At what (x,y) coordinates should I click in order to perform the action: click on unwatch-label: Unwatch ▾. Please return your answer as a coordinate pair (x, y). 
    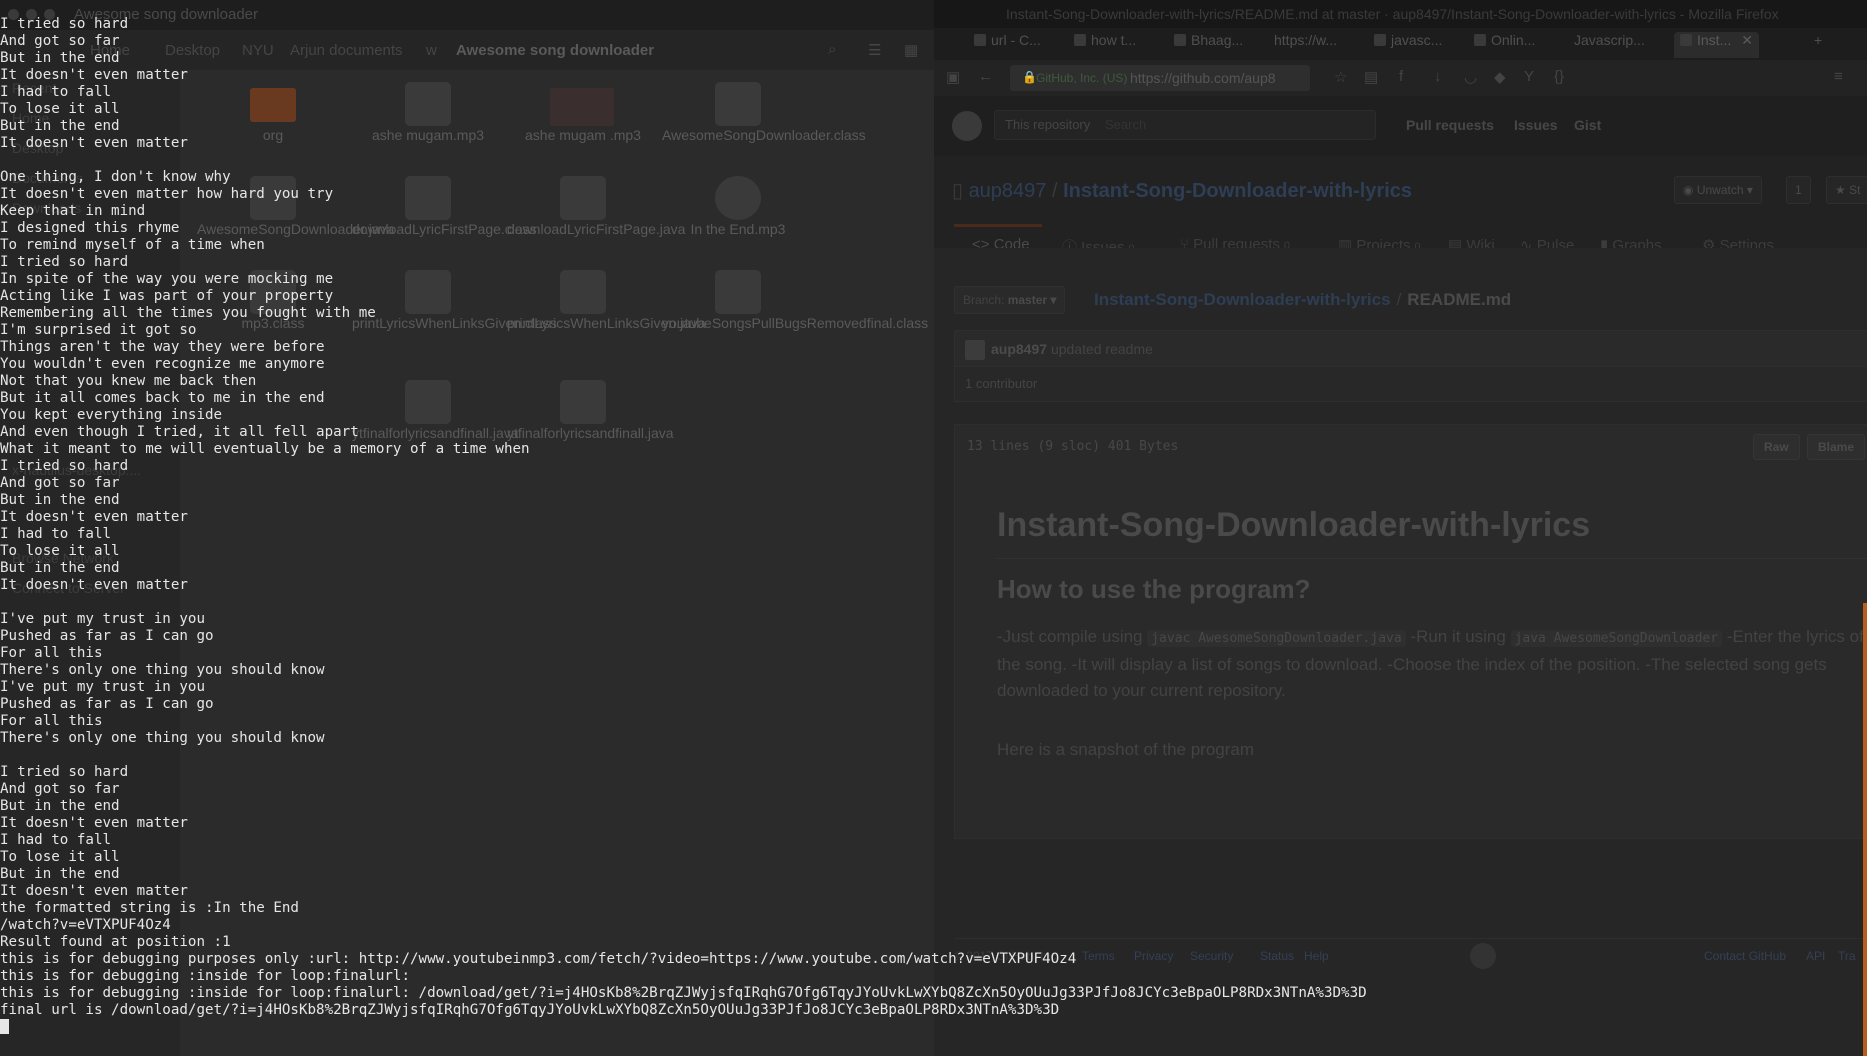
    Looking at the image, I should click on (1724, 190).